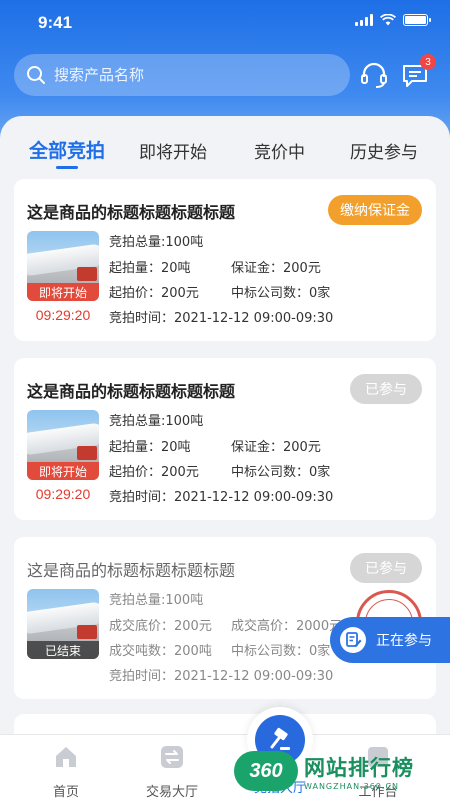 The height and width of the screenshot is (800, 450). What do you see at coordinates (63, 624) in the screenshot?
I see `product-image: 已结束` at bounding box center [63, 624].